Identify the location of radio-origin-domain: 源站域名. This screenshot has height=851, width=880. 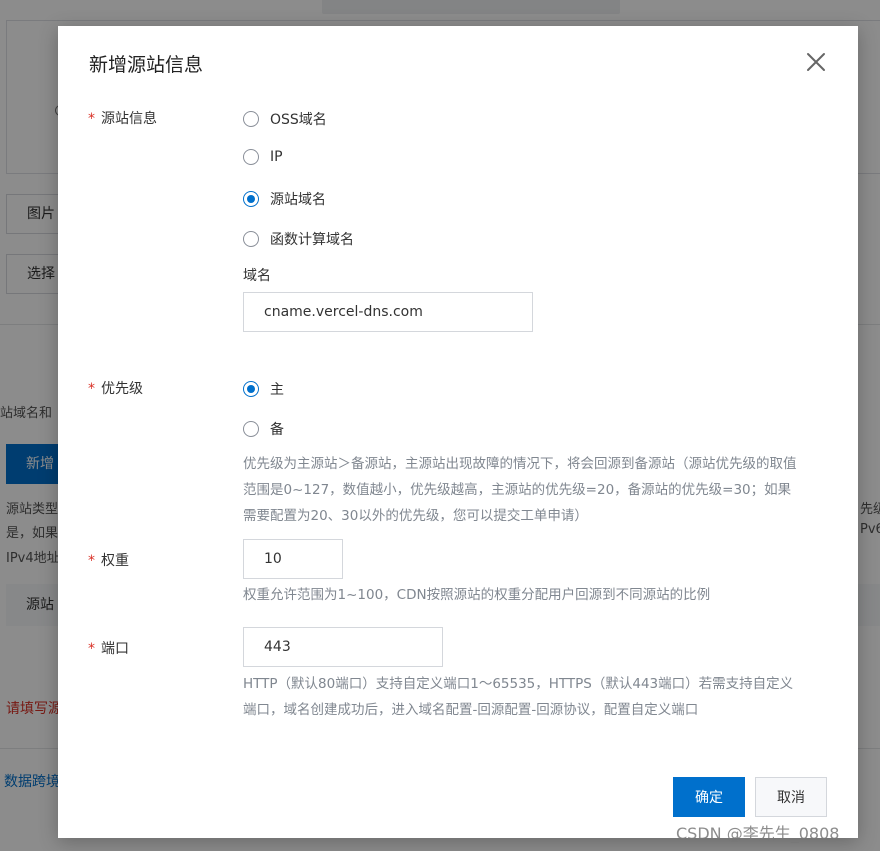
(284, 199).